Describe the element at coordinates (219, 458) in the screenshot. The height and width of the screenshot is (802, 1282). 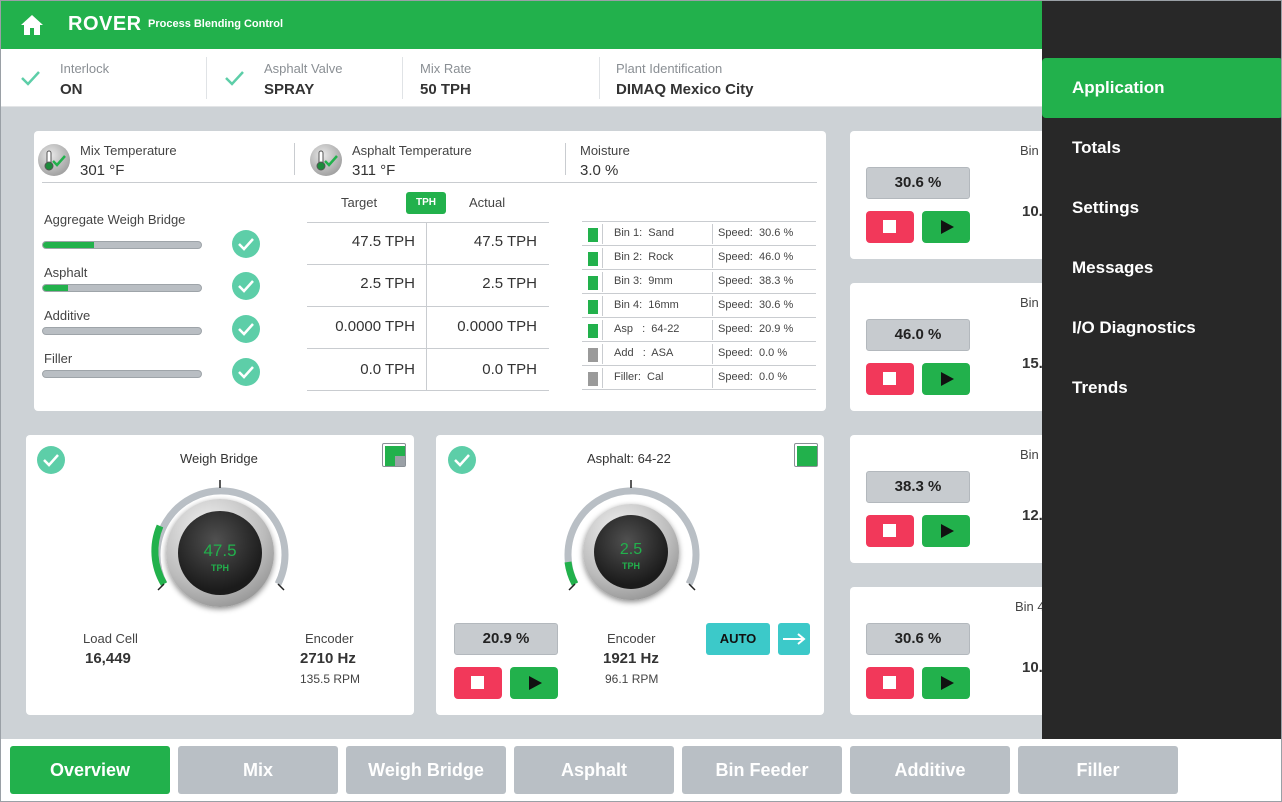
I see `weigh-bridge-title: Weigh Bridge` at that location.